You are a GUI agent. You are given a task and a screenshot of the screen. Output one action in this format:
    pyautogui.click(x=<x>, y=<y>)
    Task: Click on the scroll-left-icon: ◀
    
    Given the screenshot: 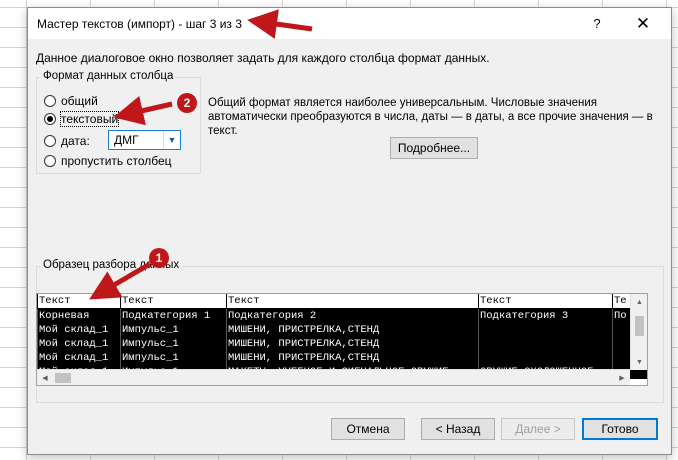 What is the action you would take?
    pyautogui.click(x=45, y=377)
    